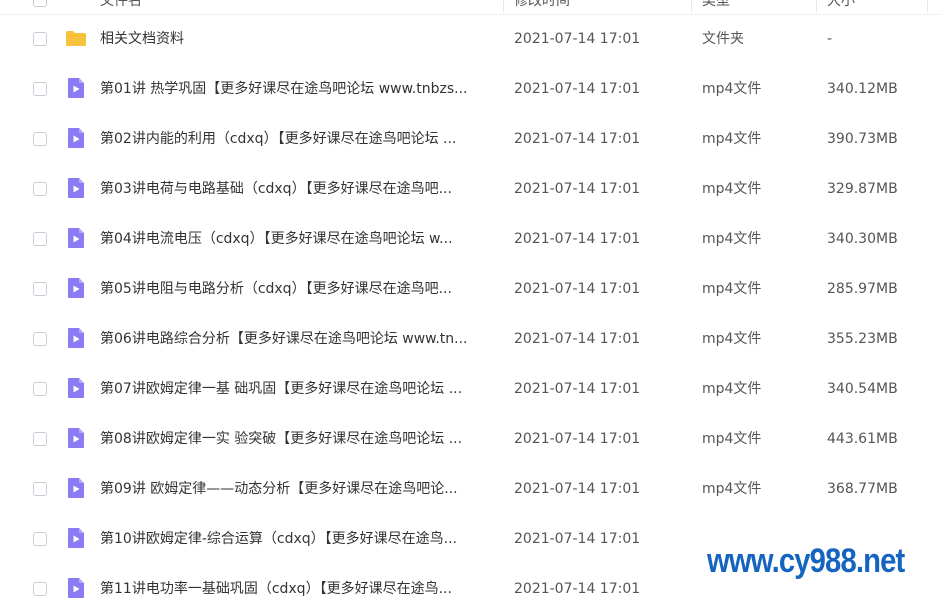 Image resolution: width=942 pixels, height=614 pixels. I want to click on file-size: 340.30MB, so click(862, 239).